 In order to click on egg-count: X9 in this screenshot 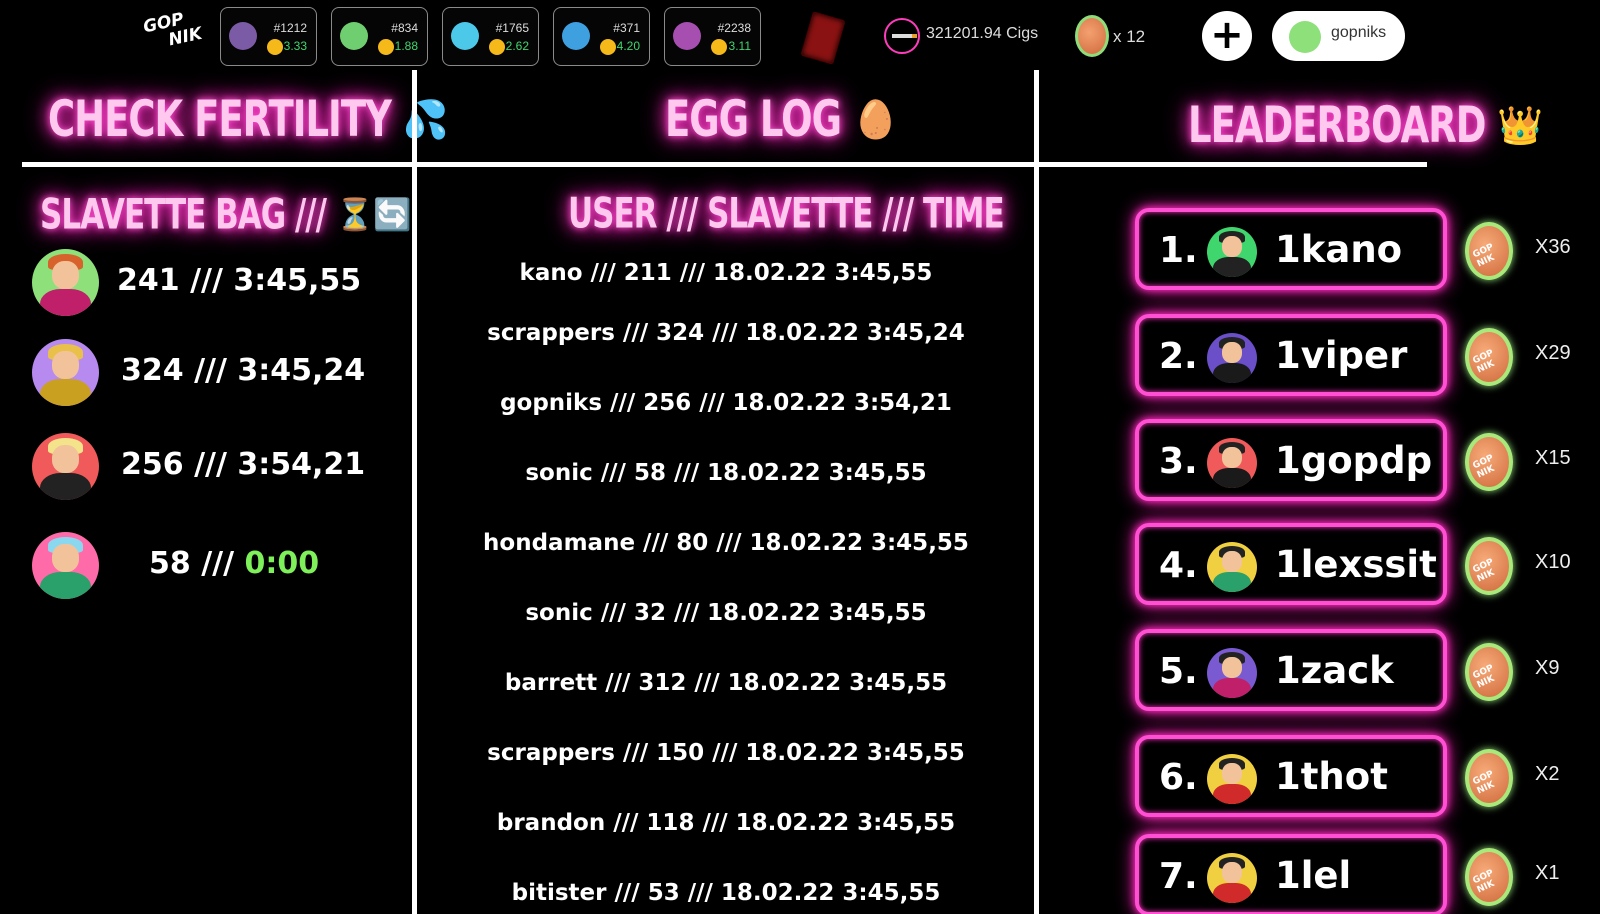, I will do `click(1547, 668)`.